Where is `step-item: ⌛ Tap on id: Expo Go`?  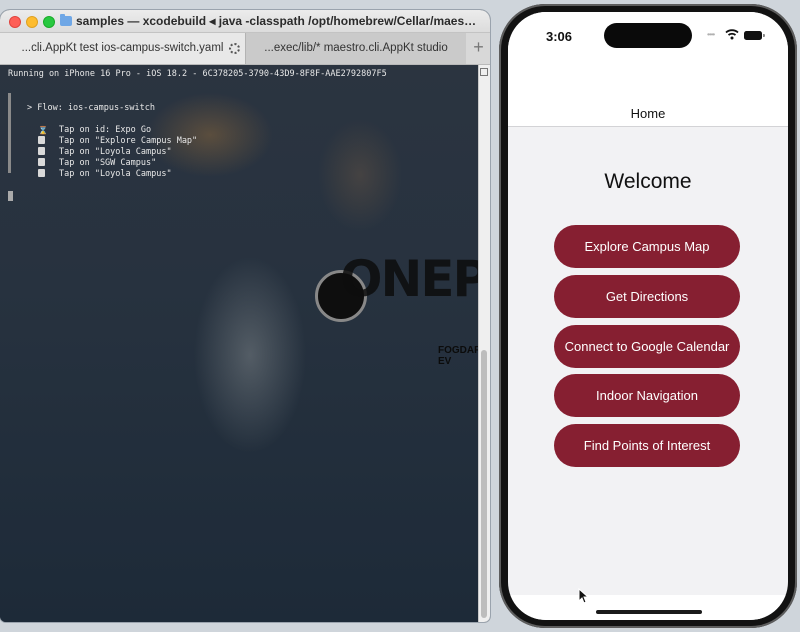
step-item: ⌛ Tap on id: Expo Go is located at coordinates (117, 130).